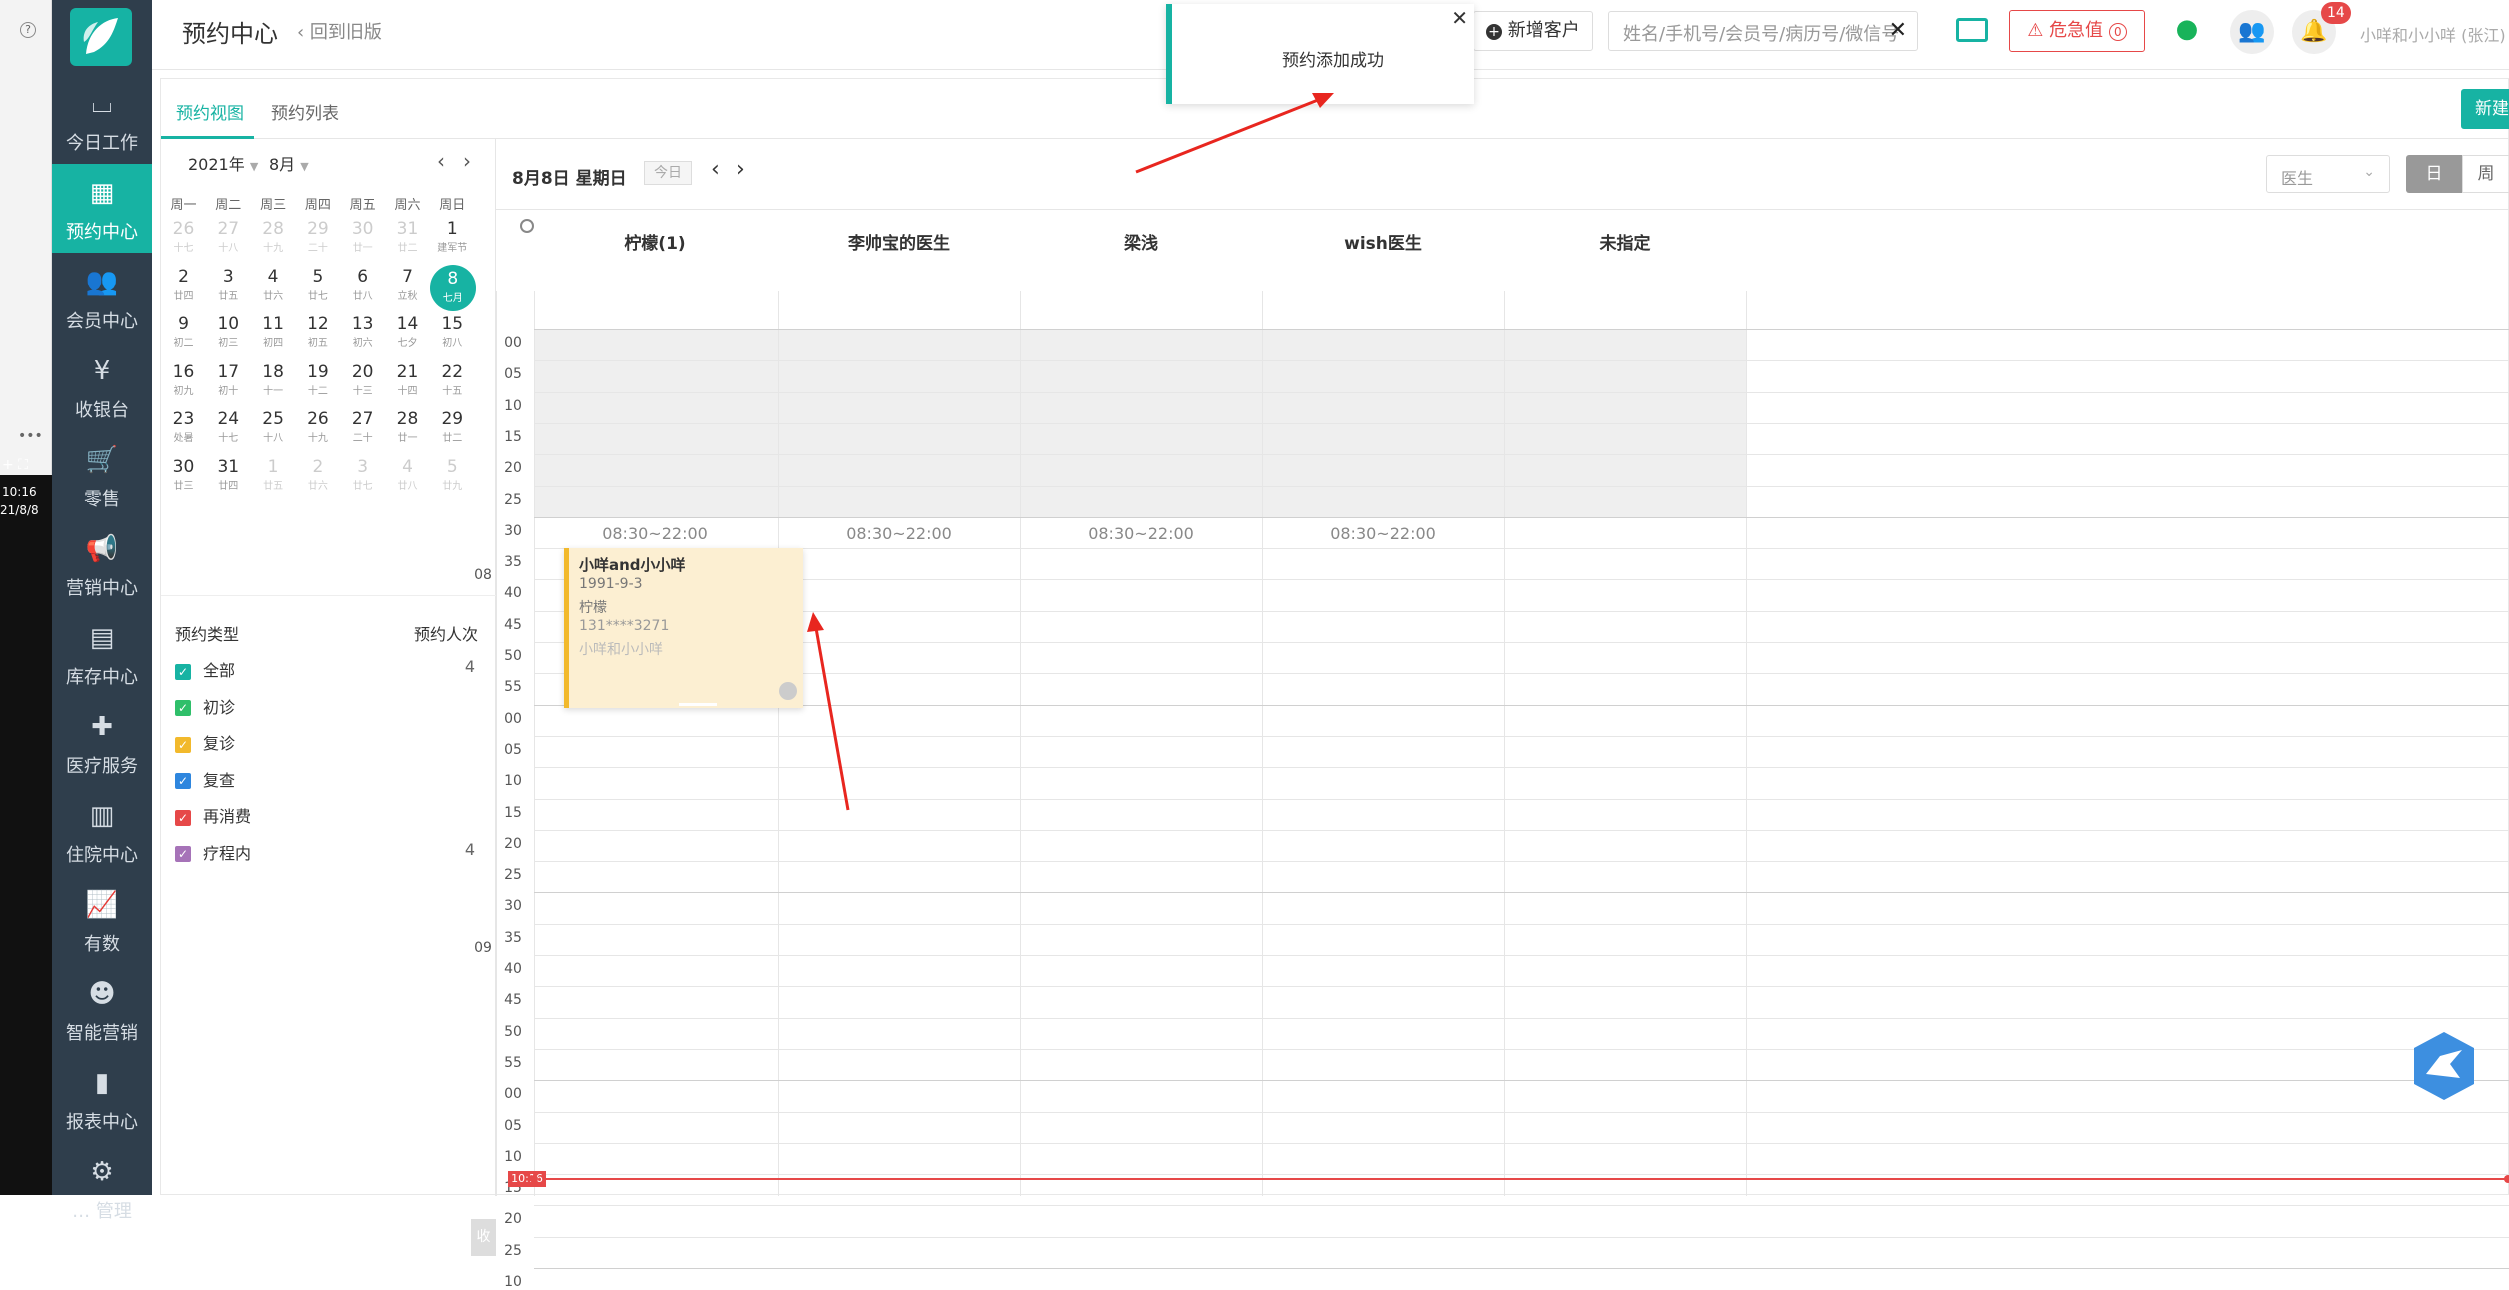 This screenshot has width=2509, height=1290. What do you see at coordinates (2444, 1066) in the screenshot?
I see `assistant-bird-icon` at bounding box center [2444, 1066].